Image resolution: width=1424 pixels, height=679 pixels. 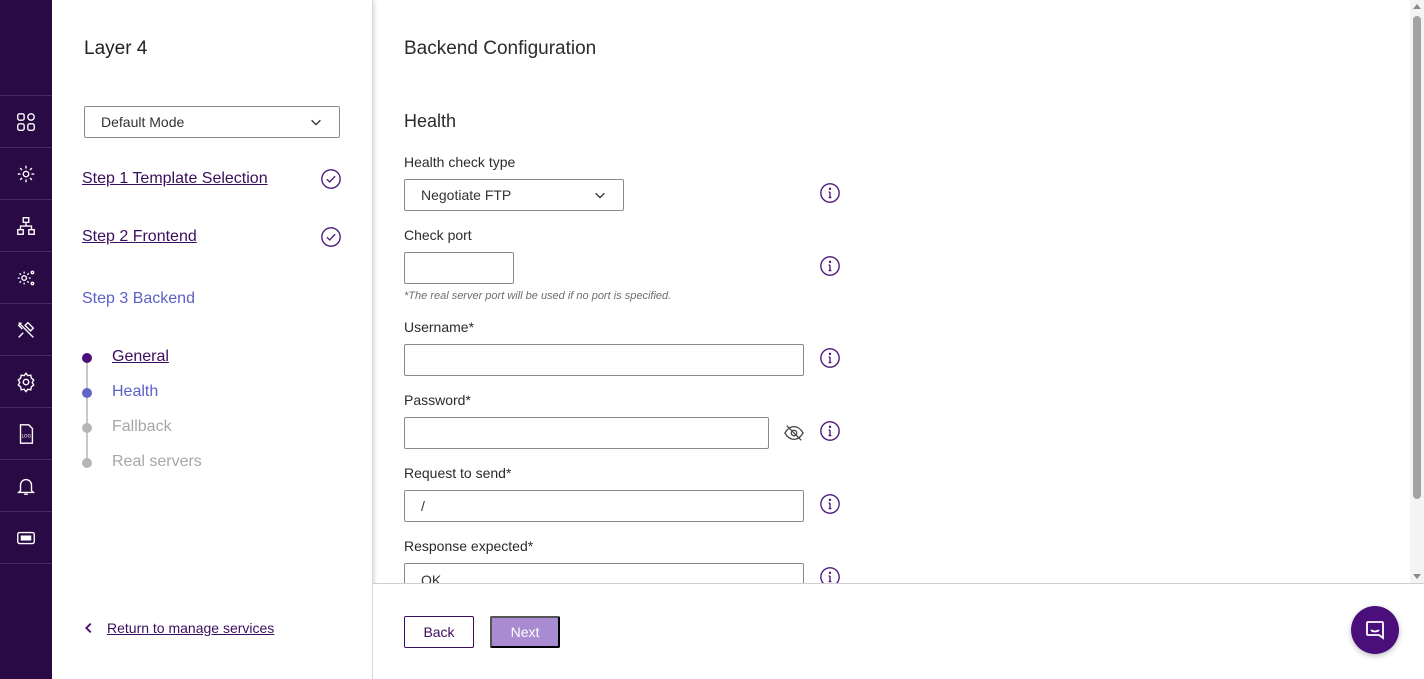 I want to click on substep-general: General, so click(x=142, y=364).